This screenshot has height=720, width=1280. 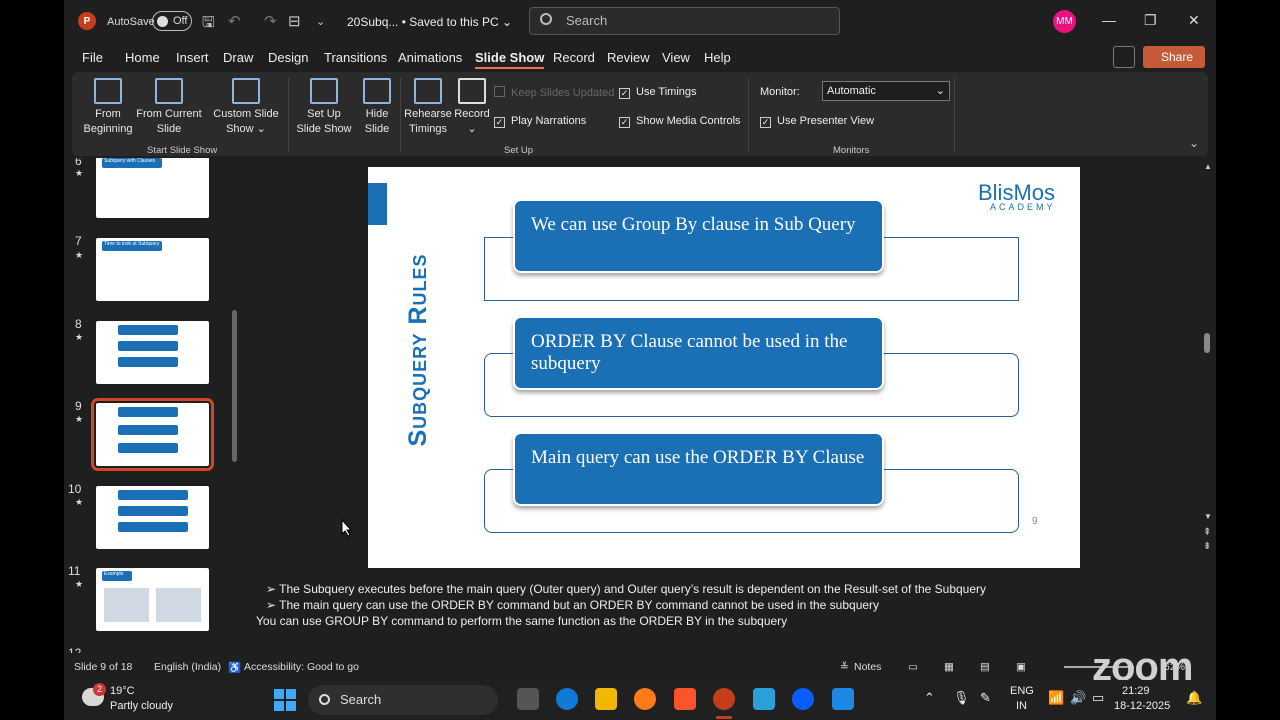 What do you see at coordinates (510, 59) in the screenshot?
I see `tab-slide-show: Slide Show` at bounding box center [510, 59].